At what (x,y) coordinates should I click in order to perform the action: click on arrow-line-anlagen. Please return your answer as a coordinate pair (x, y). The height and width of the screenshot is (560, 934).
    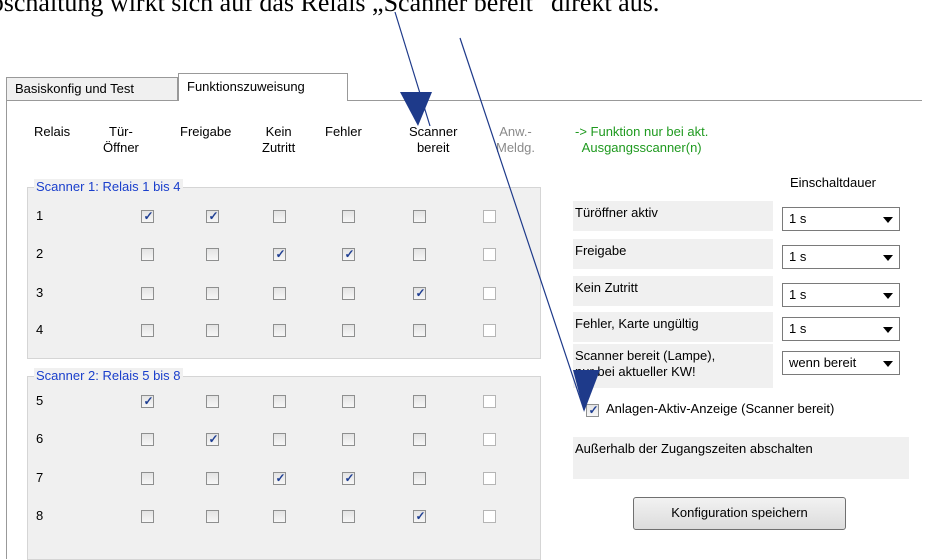
    Looking at the image, I should click on (522, 224).